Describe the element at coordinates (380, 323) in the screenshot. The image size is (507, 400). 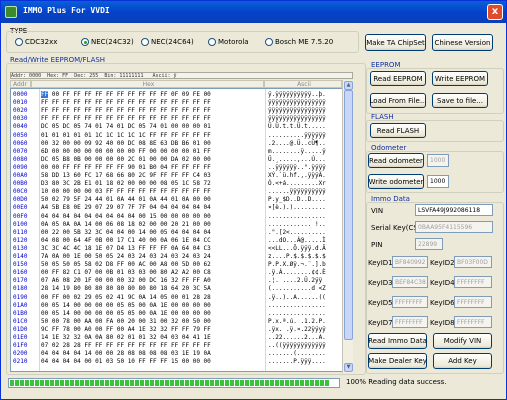
I see `keyid7-label: KeyID7` at that location.